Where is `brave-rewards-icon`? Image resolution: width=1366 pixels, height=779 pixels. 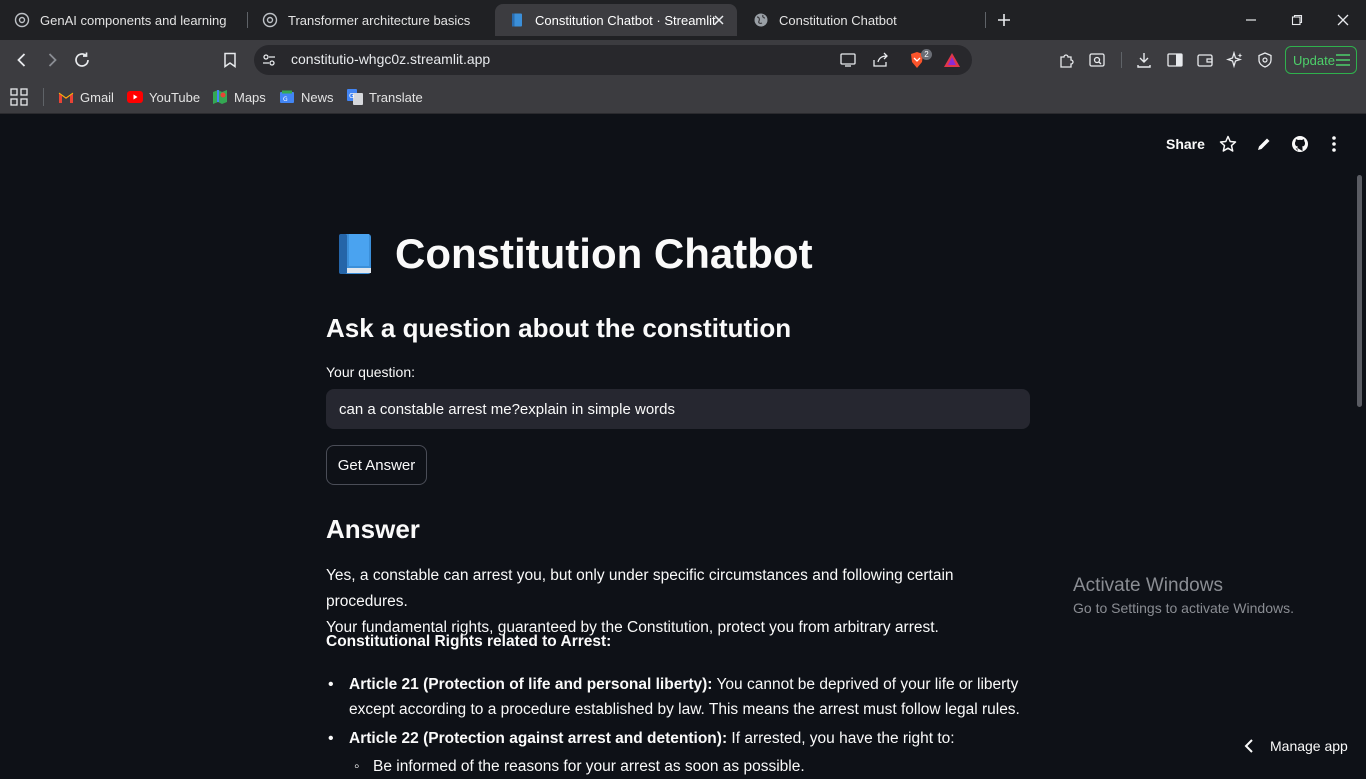
brave-rewards-icon is located at coordinates (952, 60).